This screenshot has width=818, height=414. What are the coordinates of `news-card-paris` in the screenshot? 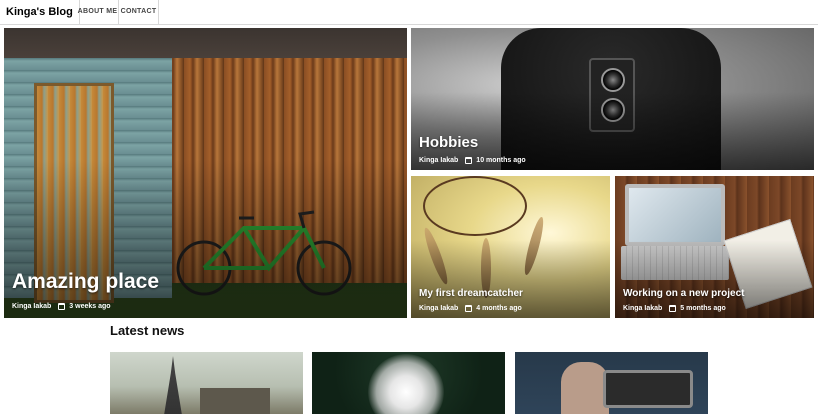 It's located at (206, 383).